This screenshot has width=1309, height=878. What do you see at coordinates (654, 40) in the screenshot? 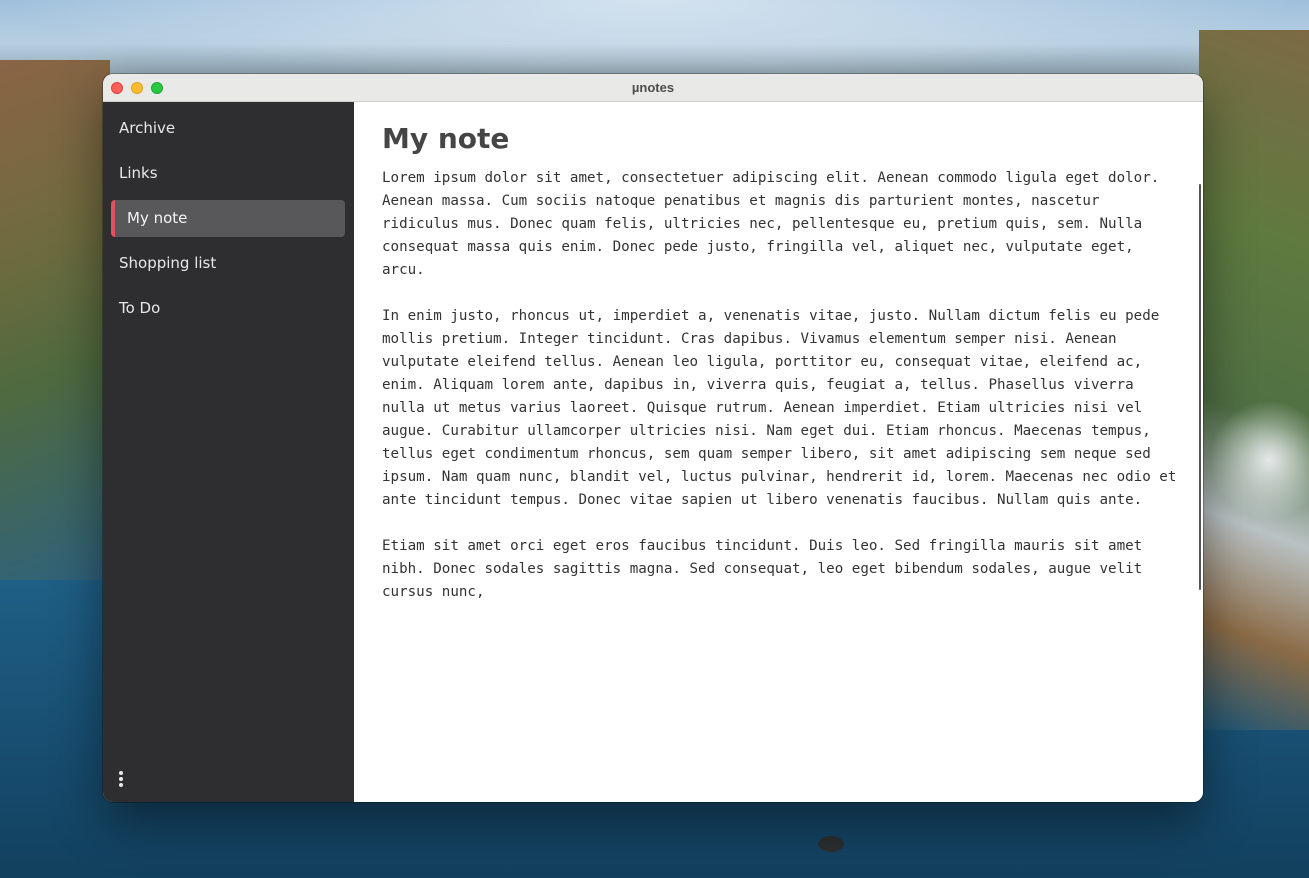
I see `wallpaper-sky` at bounding box center [654, 40].